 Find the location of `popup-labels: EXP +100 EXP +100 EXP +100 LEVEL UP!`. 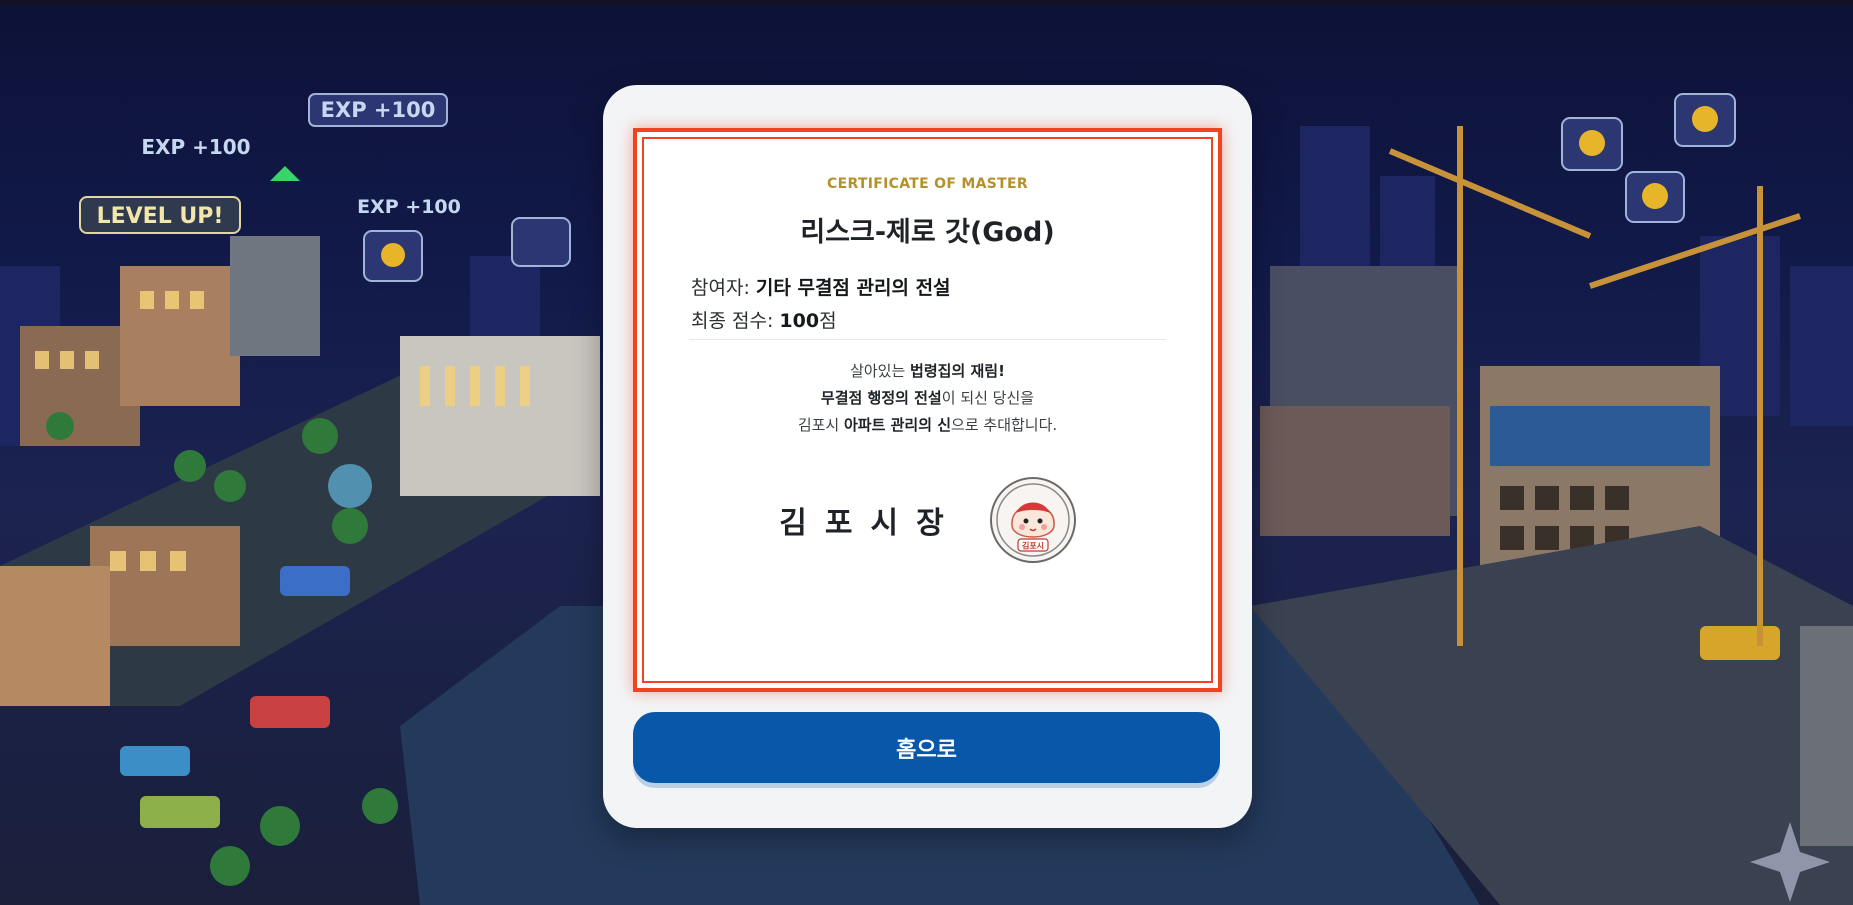

popup-labels: EXP +100 EXP +100 EXP +100 LEVEL UP! is located at coordinates (279, 163).